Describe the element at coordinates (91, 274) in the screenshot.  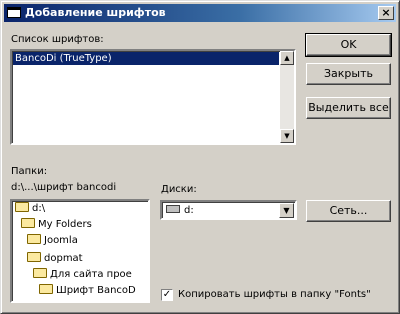
I see `tree-item-label: Для сайта прое` at that location.